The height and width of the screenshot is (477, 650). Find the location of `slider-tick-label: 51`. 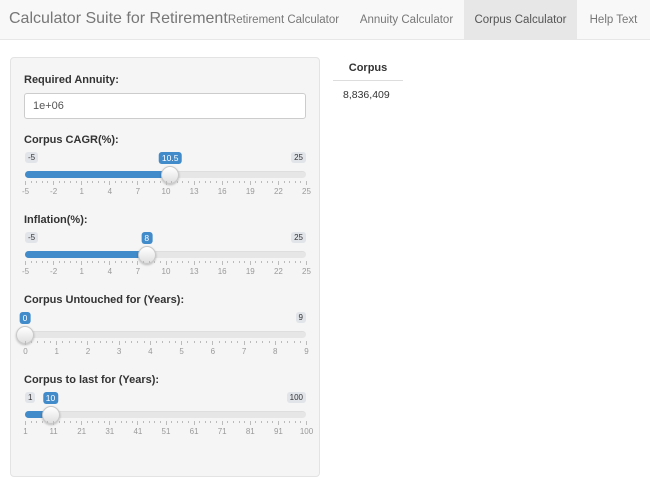

slider-tick-label: 51 is located at coordinates (166, 431).